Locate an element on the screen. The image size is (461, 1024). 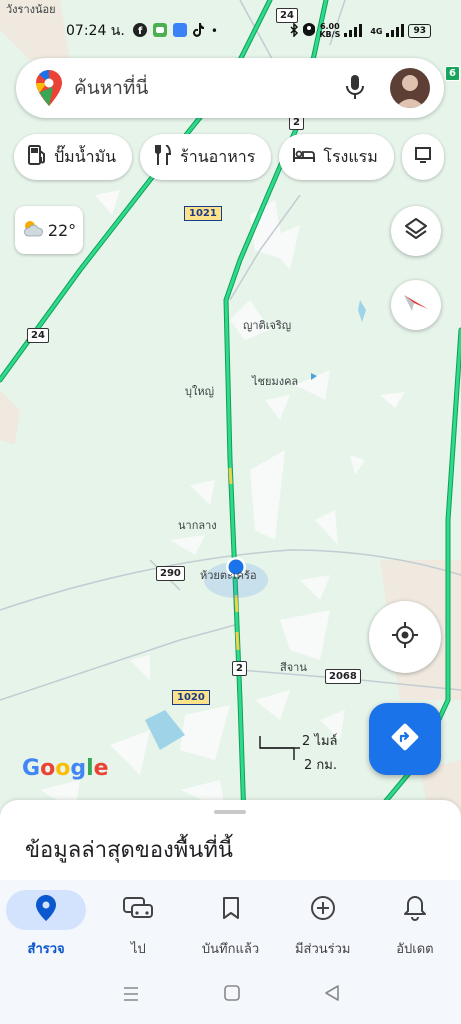
signal-icon is located at coordinates (355, 31).